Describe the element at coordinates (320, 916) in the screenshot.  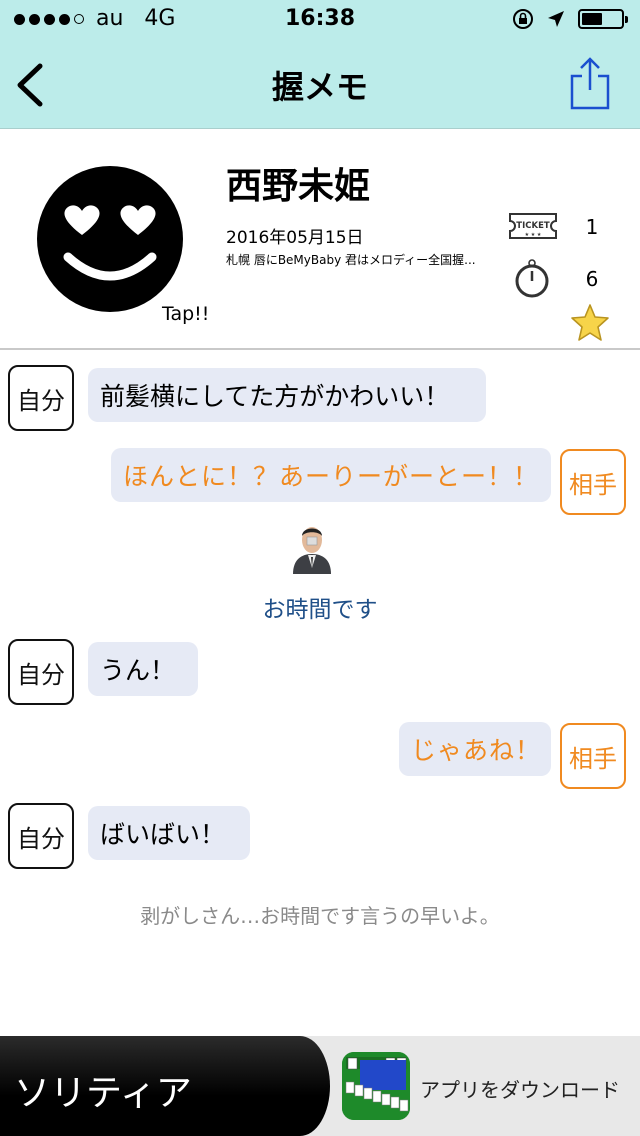
I see `memo-text: 剥がしさん…お時間です言うの早いよ。` at that location.